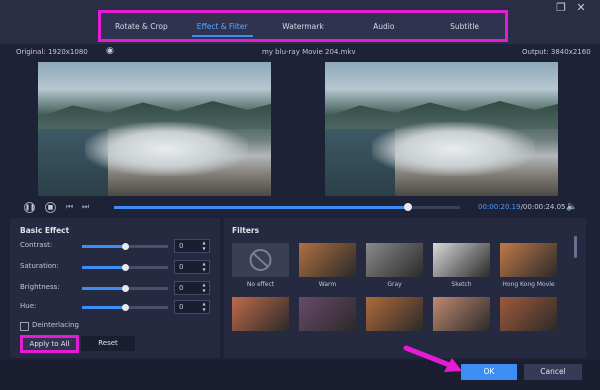 The width and height of the screenshot is (600, 390). What do you see at coordinates (461, 284) in the screenshot?
I see `filter-label: Sketch` at bounding box center [461, 284].